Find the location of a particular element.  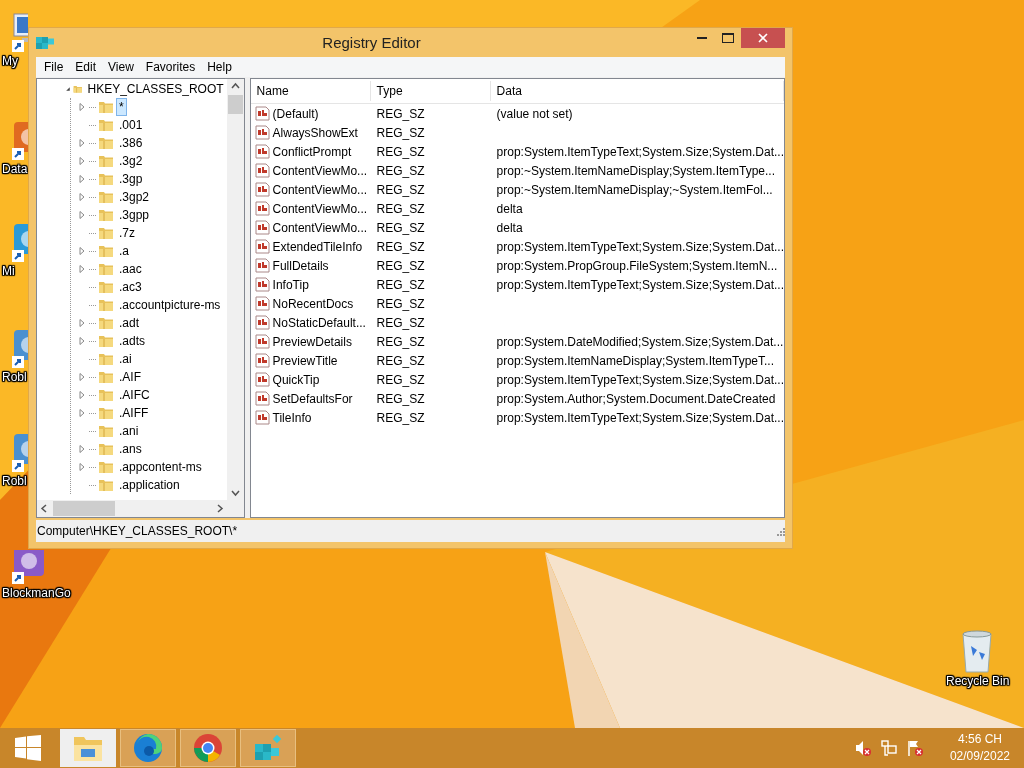

column-header: Name is located at coordinates (310, 91).